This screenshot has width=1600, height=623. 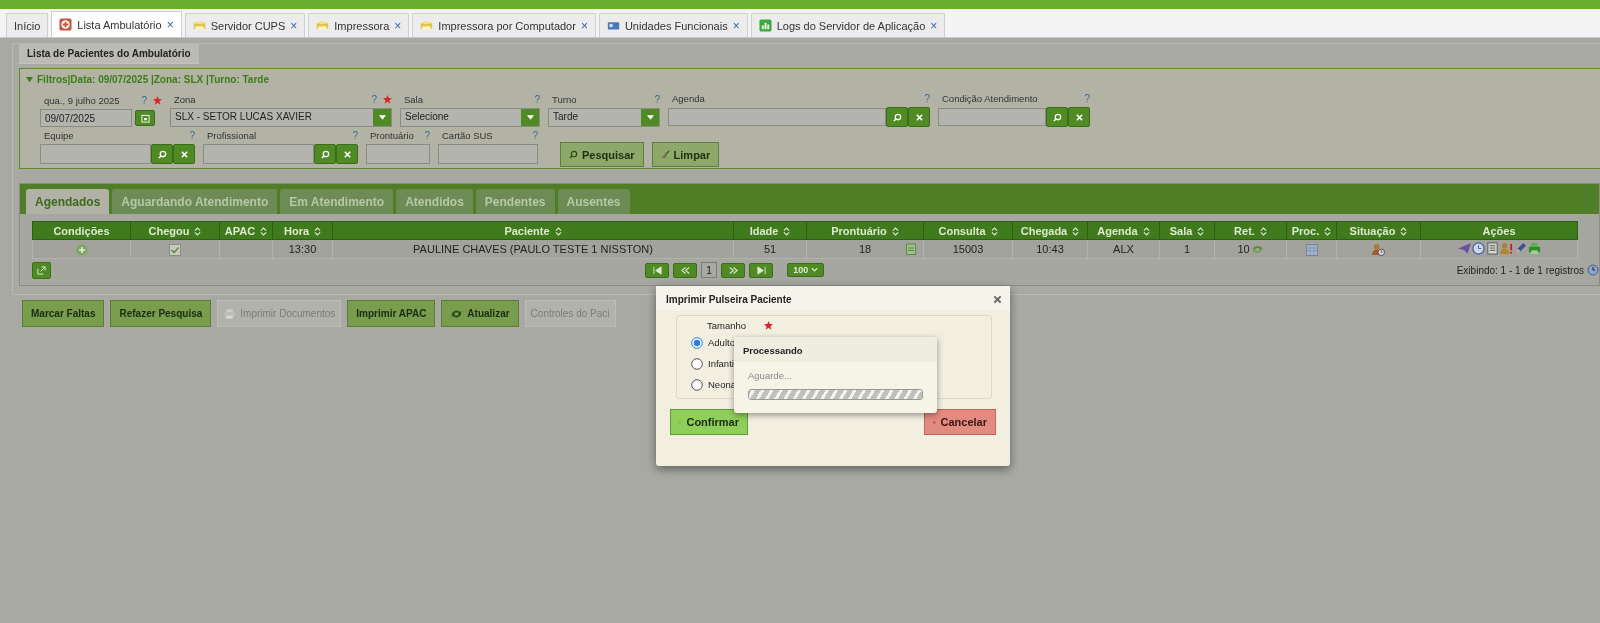 What do you see at coordinates (195, 201) in the screenshot?
I see `list-tab: Aguardando Atendimento` at bounding box center [195, 201].